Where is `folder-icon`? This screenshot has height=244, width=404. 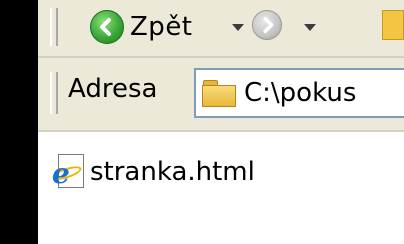
folder-icon is located at coordinates (219, 93).